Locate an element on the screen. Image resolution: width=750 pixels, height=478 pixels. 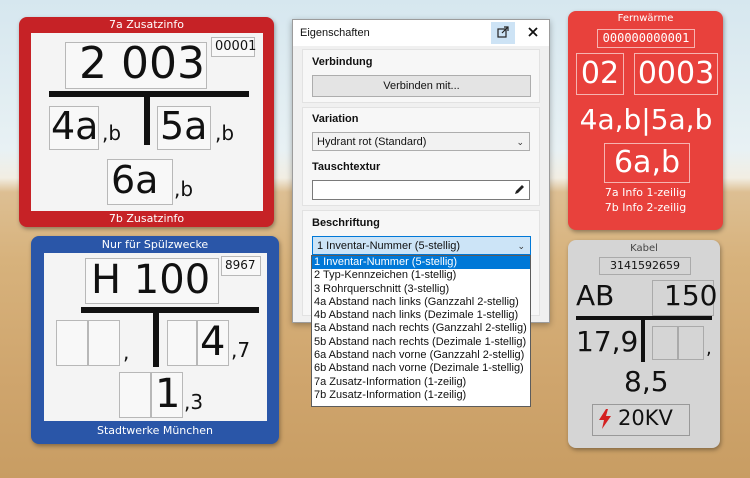
sign-number-left: 02 is located at coordinates (600, 74).